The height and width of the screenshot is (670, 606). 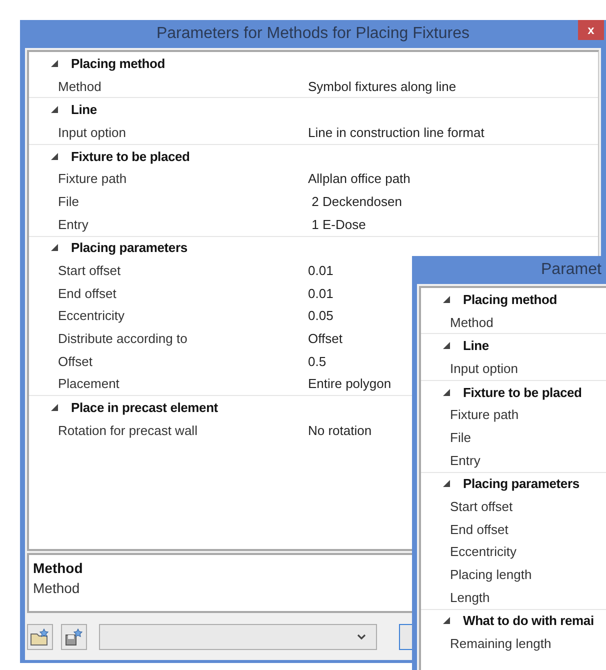 I want to click on property-label: Placing length, so click(x=491, y=574).